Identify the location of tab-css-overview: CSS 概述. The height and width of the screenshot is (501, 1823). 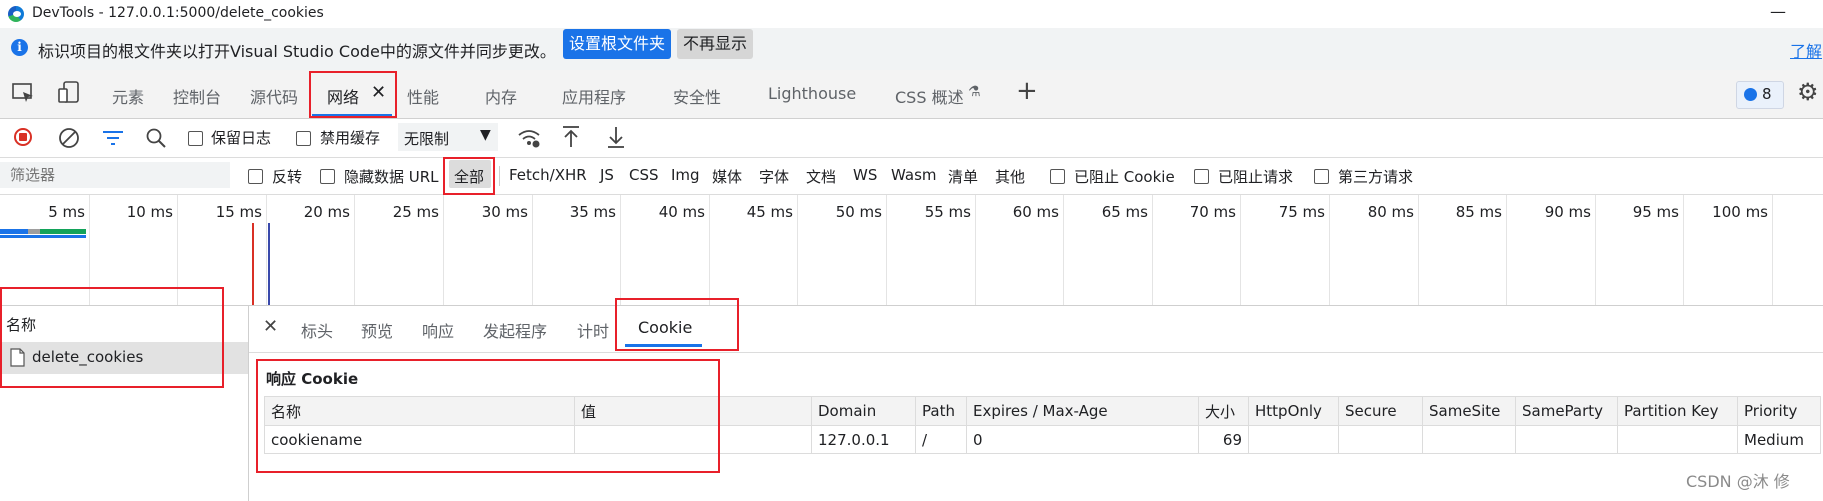
(929, 96).